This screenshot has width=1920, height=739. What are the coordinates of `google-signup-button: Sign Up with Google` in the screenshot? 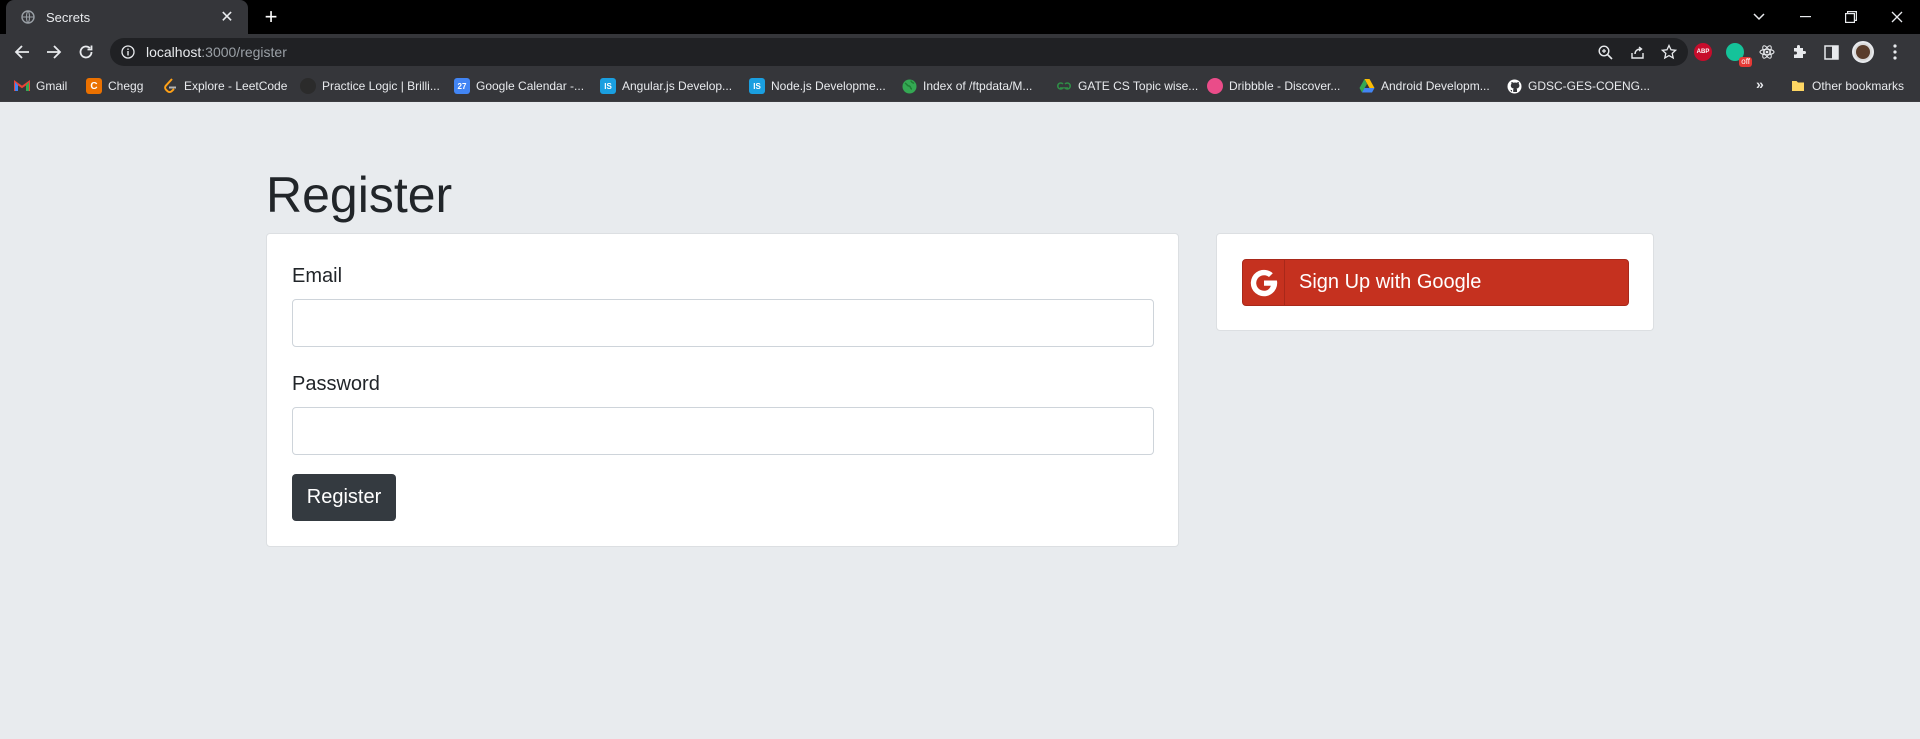 It's located at (1435, 282).